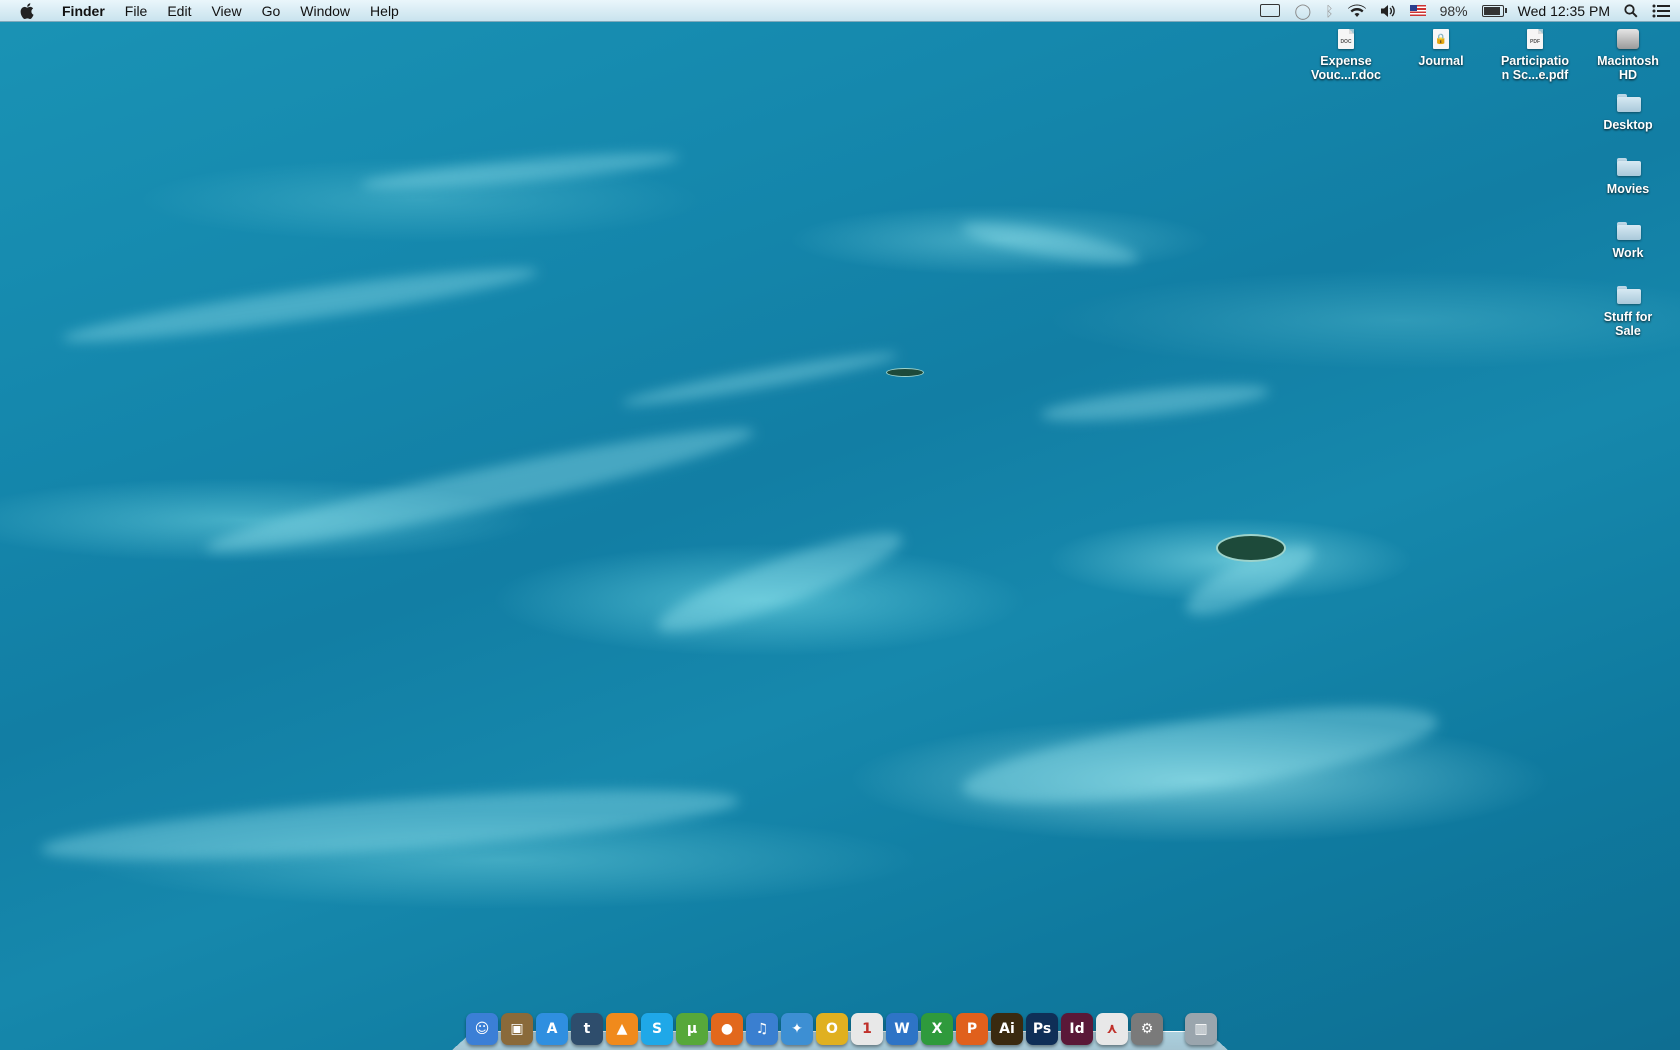 The image size is (1680, 1050). What do you see at coordinates (1042, 1029) in the screenshot?
I see `photoshop-icon: Ps` at bounding box center [1042, 1029].